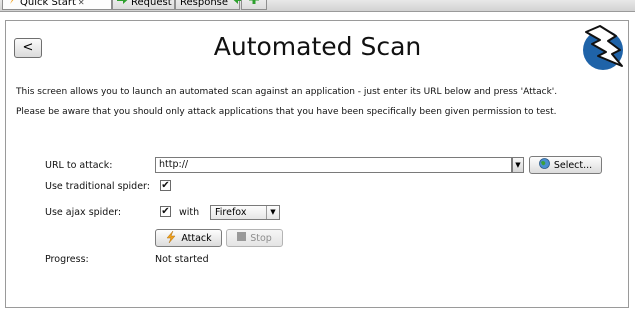  What do you see at coordinates (122, 5) in the screenshot?
I see `arrow-right-icon` at bounding box center [122, 5].